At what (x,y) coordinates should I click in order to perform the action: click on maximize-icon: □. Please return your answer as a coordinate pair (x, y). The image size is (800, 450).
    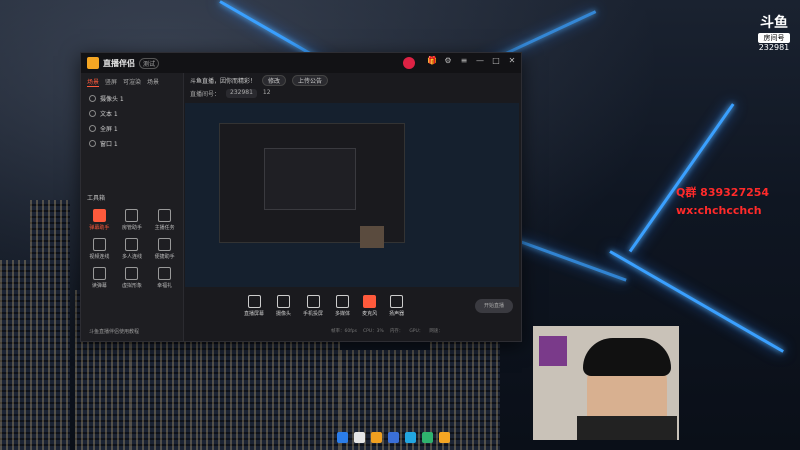
    Looking at the image, I should click on (496, 60).